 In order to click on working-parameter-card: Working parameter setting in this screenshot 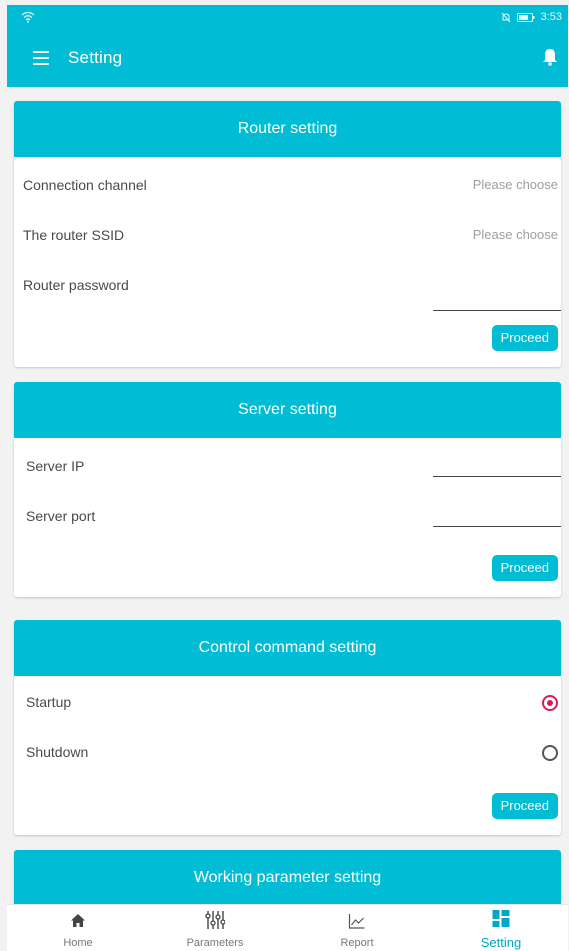, I will do `click(287, 877)`.